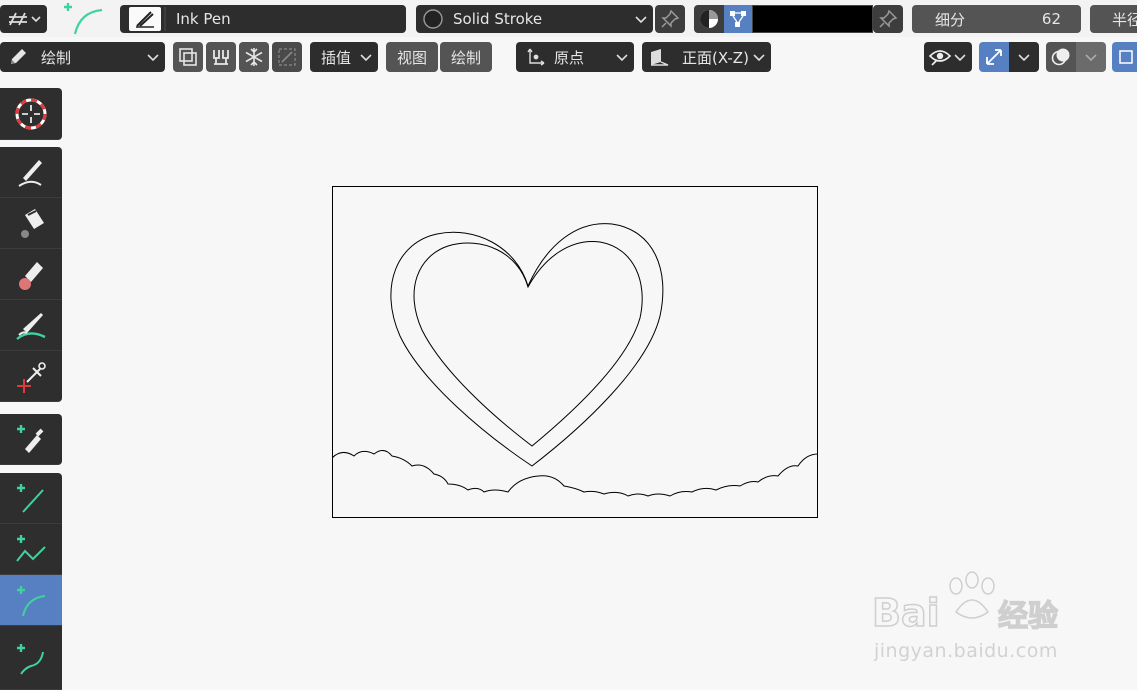  I want to click on tool-eyedropper, so click(31, 439).